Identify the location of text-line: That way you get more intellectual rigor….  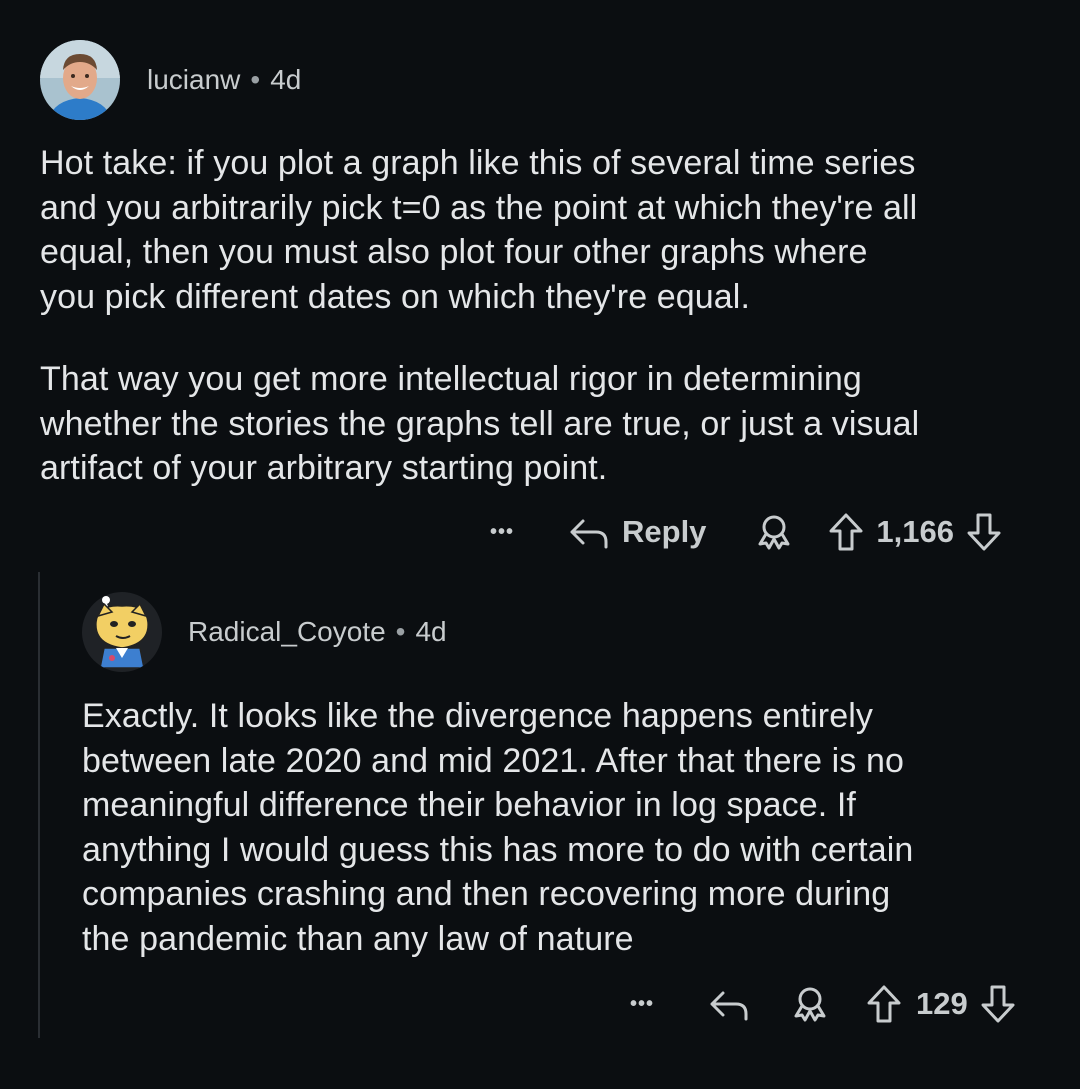
(451, 379).